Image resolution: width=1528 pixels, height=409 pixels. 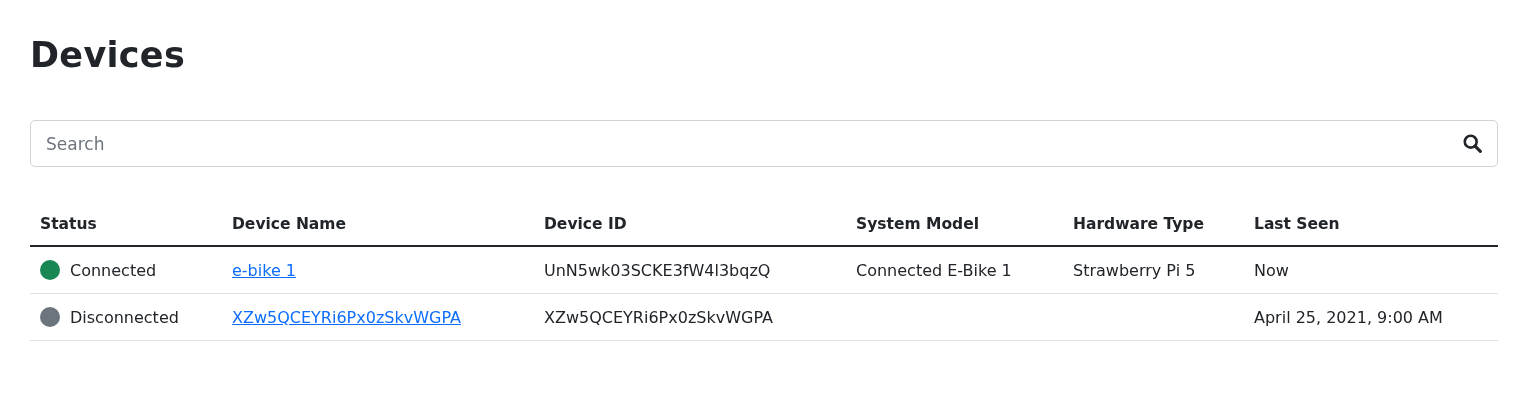 What do you see at coordinates (1134, 270) in the screenshot?
I see `hardware-type: Strawberry Pi 5` at bounding box center [1134, 270].